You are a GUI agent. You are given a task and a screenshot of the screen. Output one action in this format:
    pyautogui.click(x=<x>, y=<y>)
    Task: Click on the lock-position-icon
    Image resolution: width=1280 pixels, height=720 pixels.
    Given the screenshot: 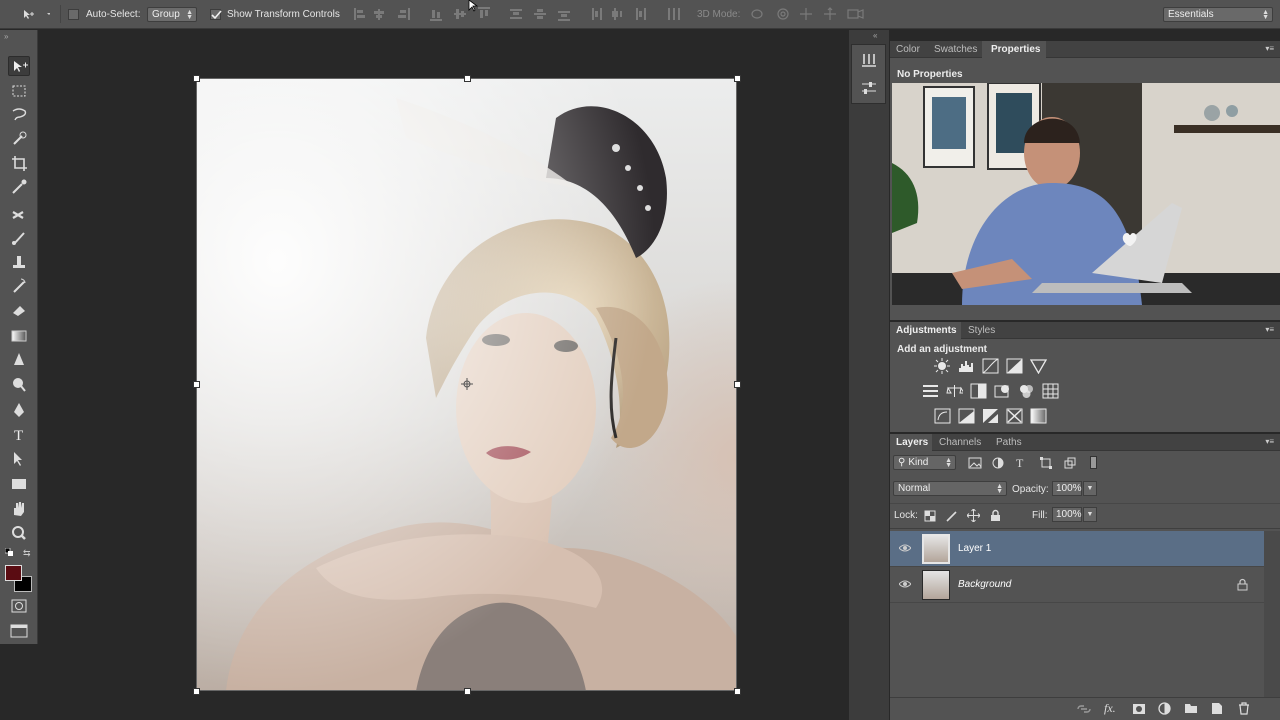 What is the action you would take?
    pyautogui.click(x=973, y=515)
    